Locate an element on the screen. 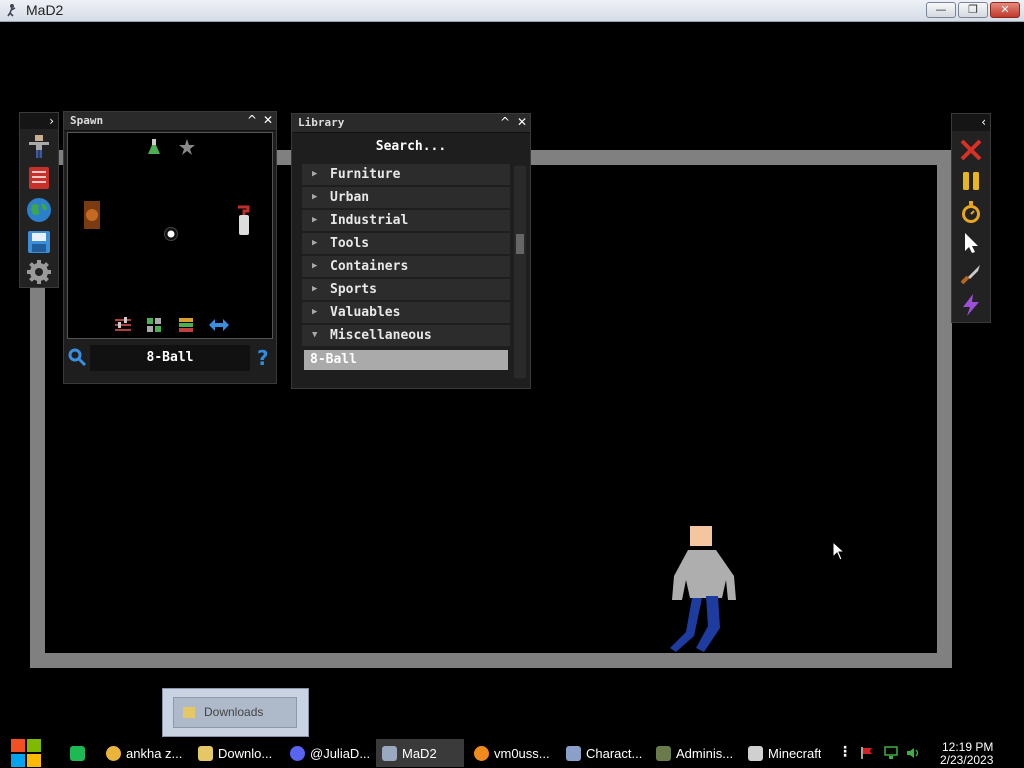  category-label: Valuables is located at coordinates (365, 312).